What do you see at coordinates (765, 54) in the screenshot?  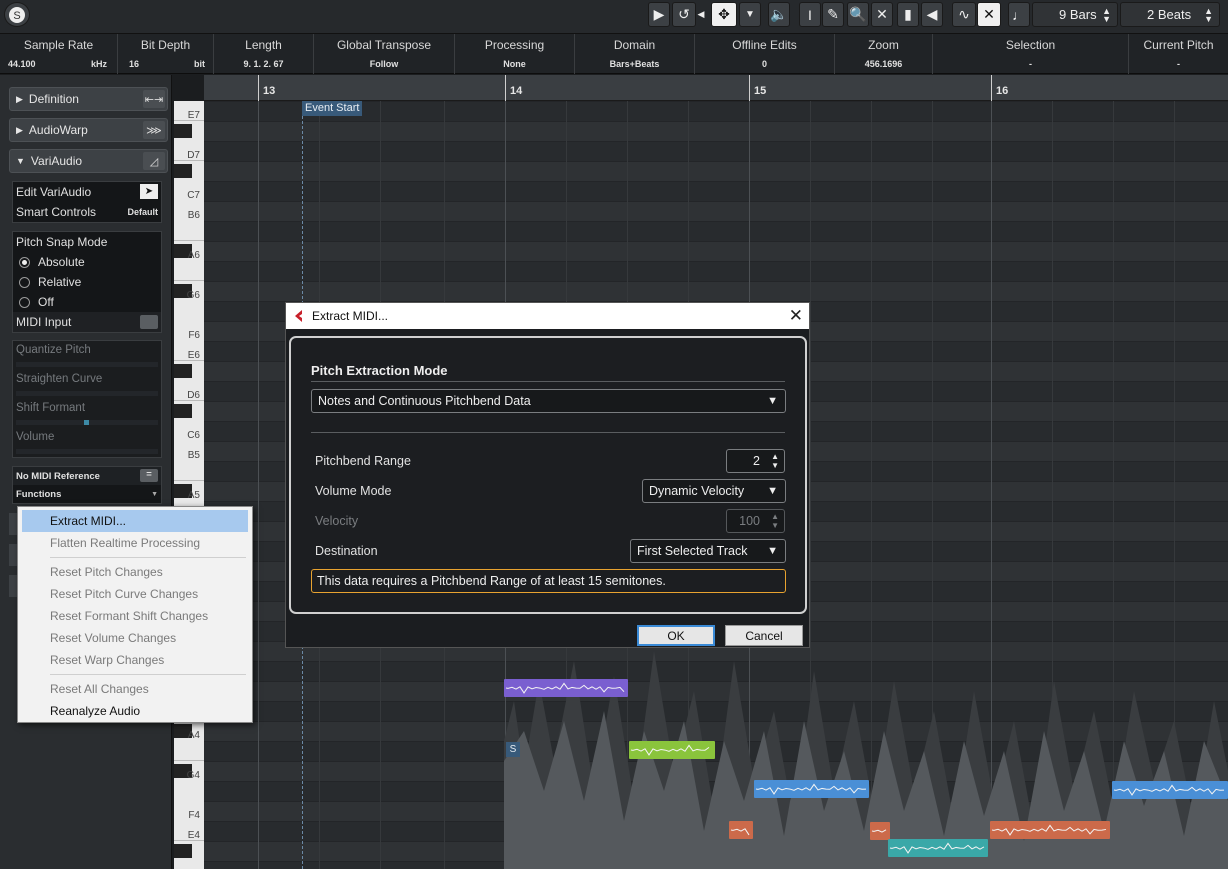 I see `info-offline-edits: Offline Edits 0` at bounding box center [765, 54].